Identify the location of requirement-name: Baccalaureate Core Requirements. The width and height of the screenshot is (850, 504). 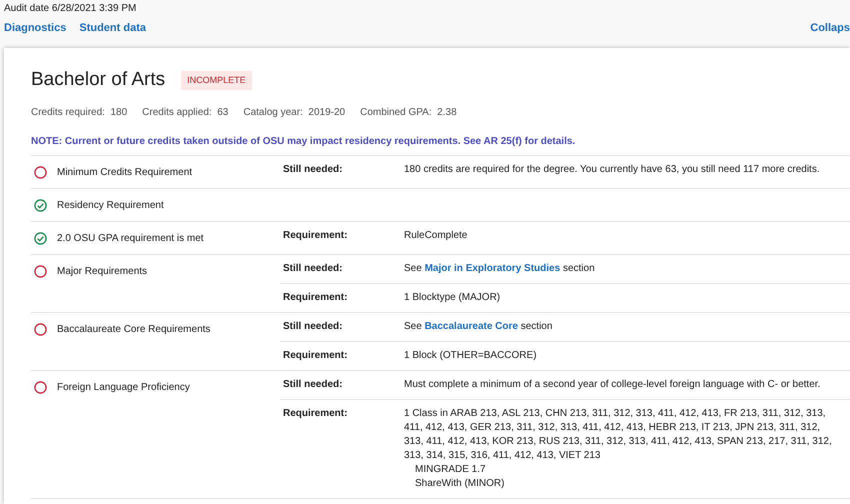
(133, 329).